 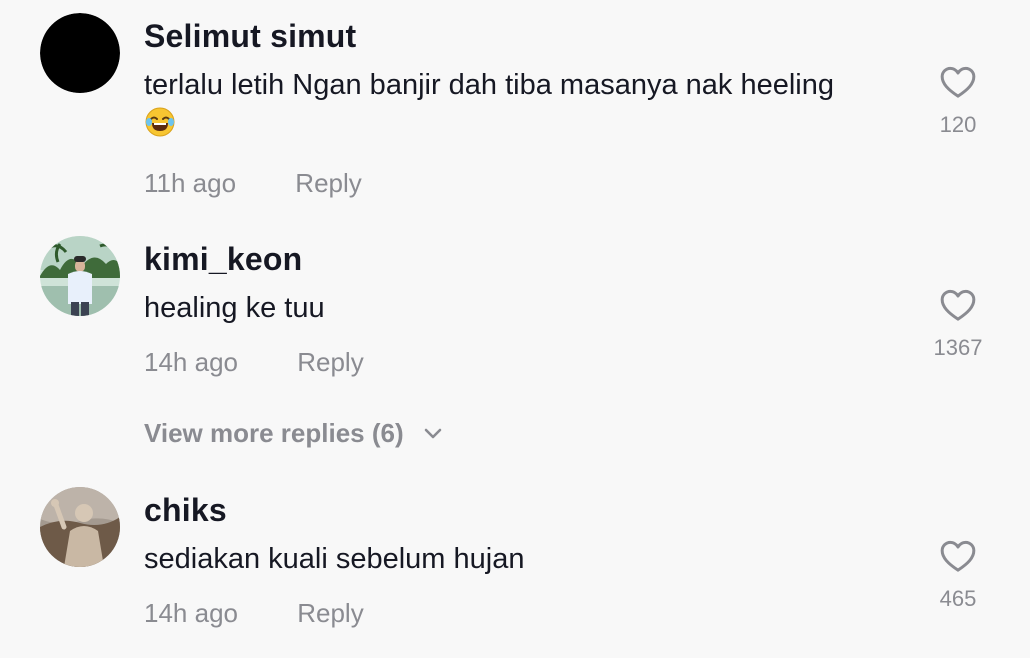 What do you see at coordinates (234, 308) in the screenshot?
I see `comment-text-content: healing ke tuu` at bounding box center [234, 308].